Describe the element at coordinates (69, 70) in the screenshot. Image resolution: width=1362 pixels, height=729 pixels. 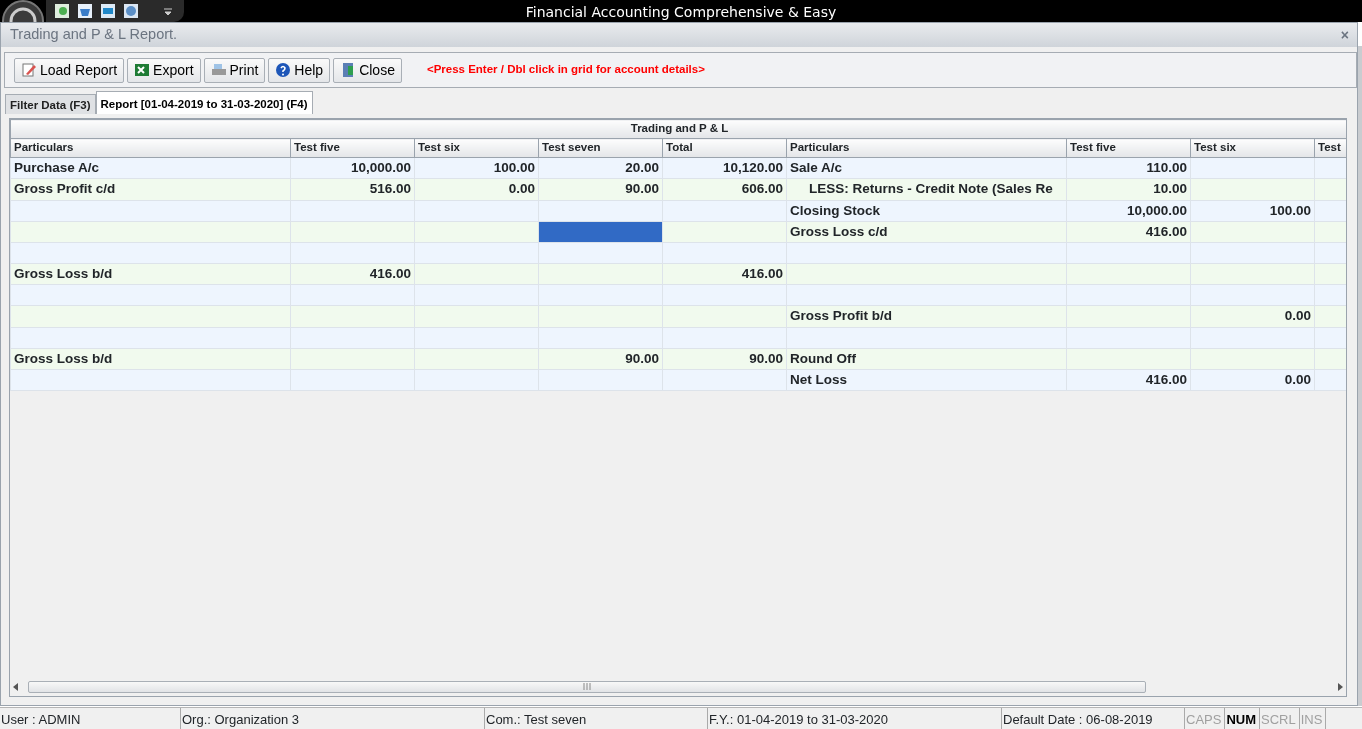
I see `load-report-button: Load Report` at that location.